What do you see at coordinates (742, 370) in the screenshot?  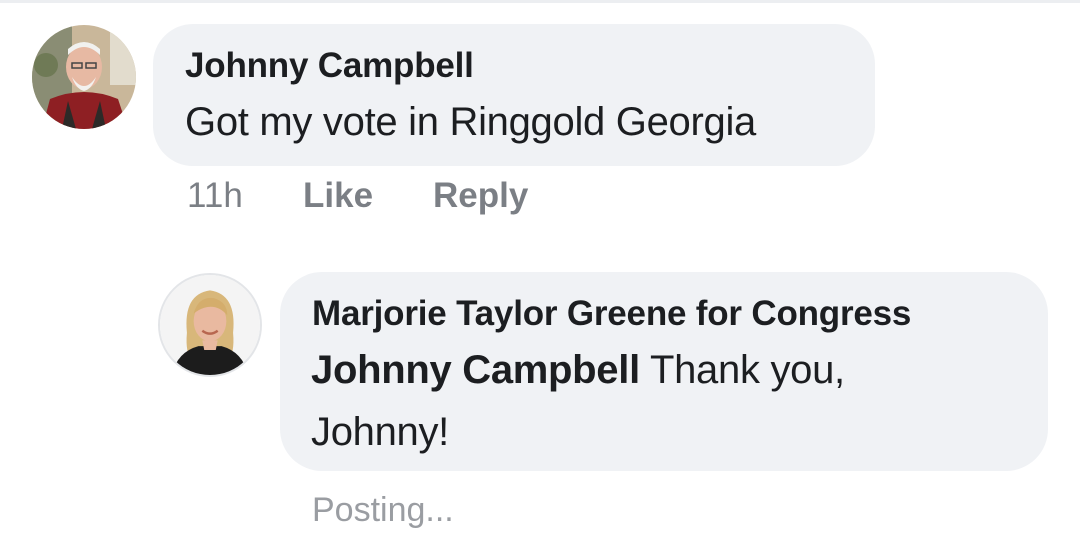 I see `reply-text: Thank you,` at bounding box center [742, 370].